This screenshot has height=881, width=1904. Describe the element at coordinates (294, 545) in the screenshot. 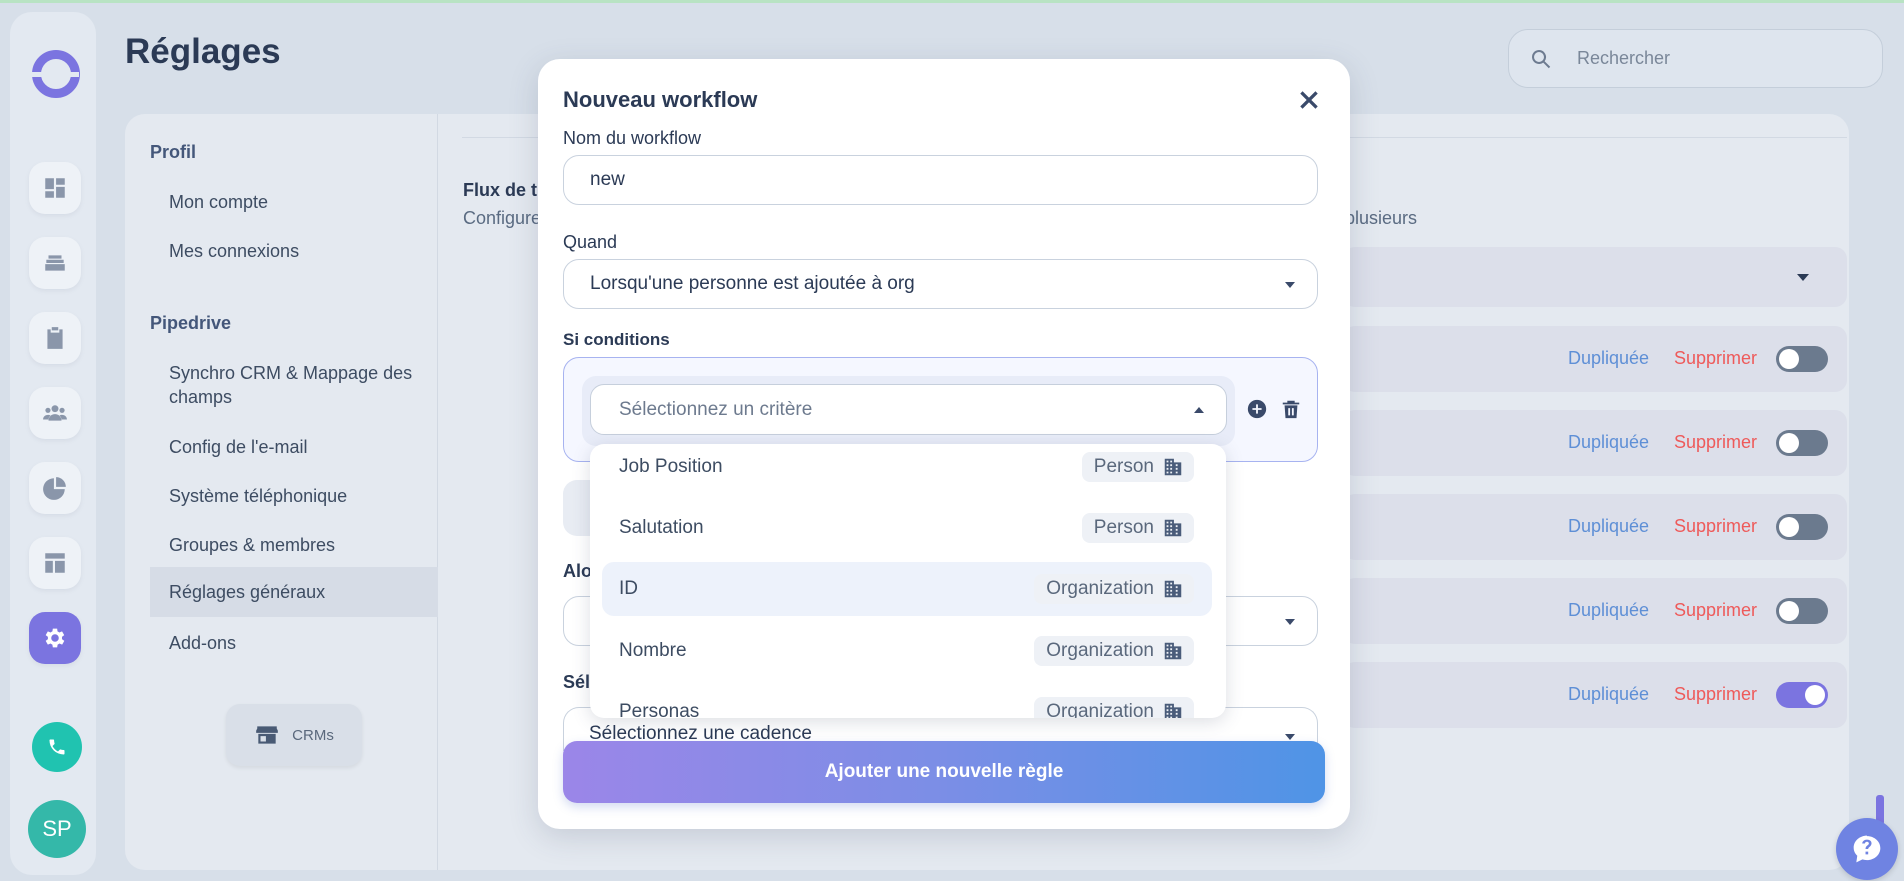

I see `nav-item-groupes-membres: Groupes & membres` at that location.